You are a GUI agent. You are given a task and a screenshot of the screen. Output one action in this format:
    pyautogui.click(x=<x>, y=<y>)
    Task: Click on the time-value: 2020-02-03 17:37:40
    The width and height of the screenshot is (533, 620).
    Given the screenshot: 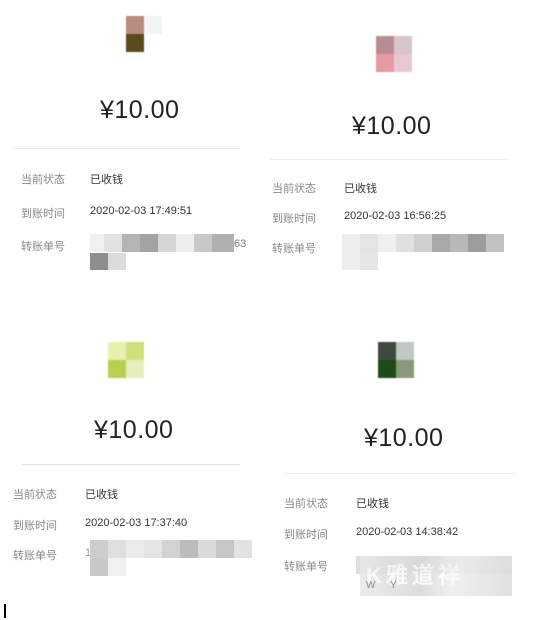 What is the action you would take?
    pyautogui.click(x=136, y=523)
    